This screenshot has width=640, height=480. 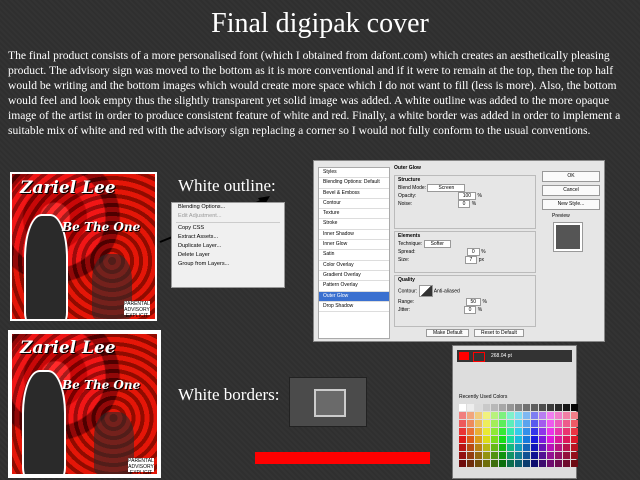 I want to click on jitter-input: 0, so click(x=470, y=310).